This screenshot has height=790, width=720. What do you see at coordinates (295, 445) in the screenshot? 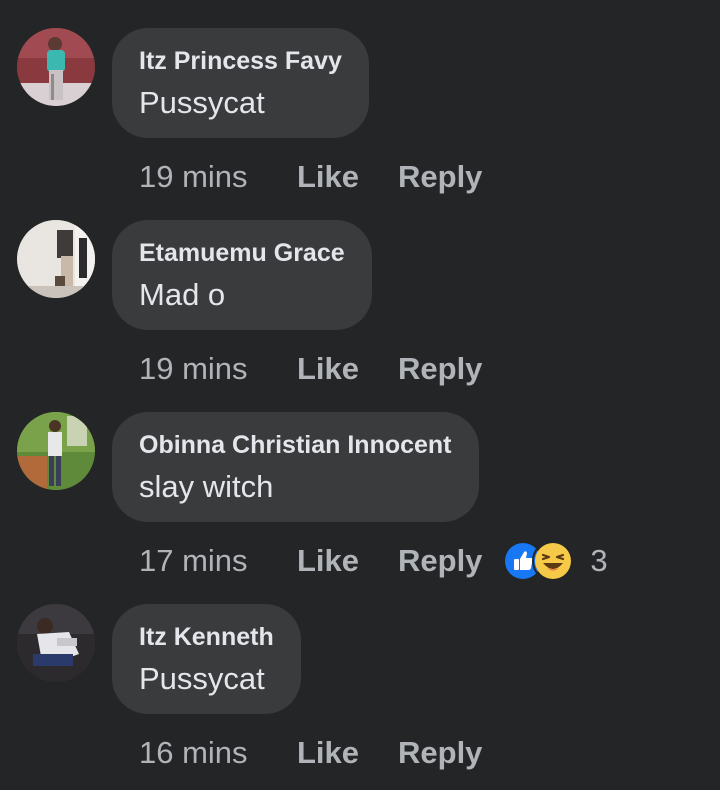
I see `comment-author: Obinna Christian Innocent` at bounding box center [295, 445].